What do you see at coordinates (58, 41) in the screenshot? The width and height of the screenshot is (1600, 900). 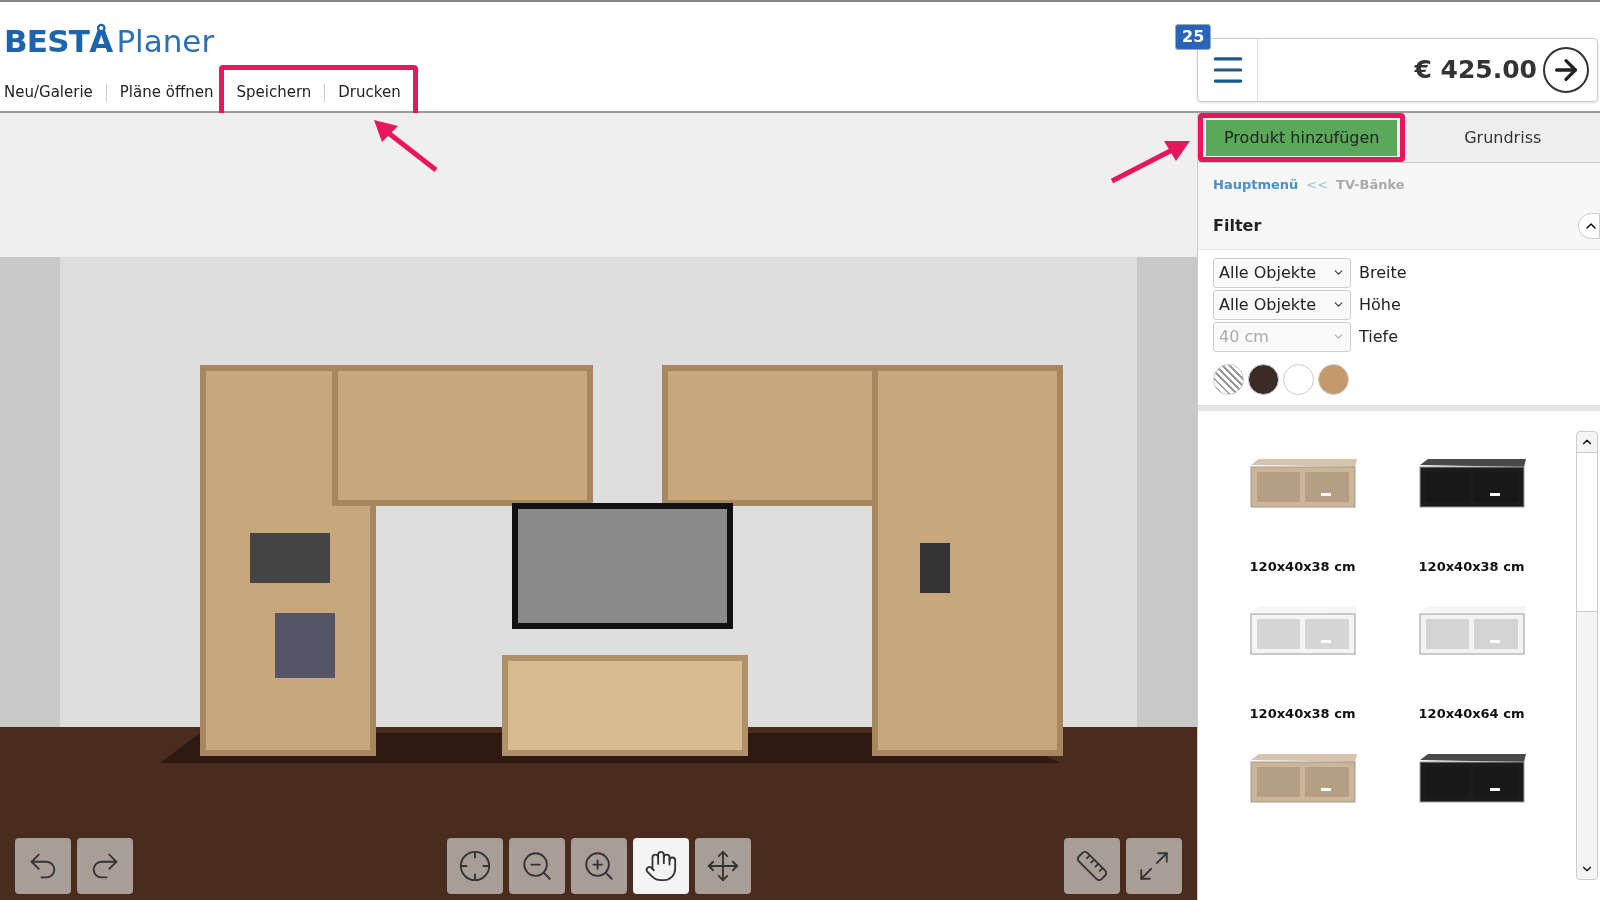 I see `logo-text: BESTÅ` at bounding box center [58, 41].